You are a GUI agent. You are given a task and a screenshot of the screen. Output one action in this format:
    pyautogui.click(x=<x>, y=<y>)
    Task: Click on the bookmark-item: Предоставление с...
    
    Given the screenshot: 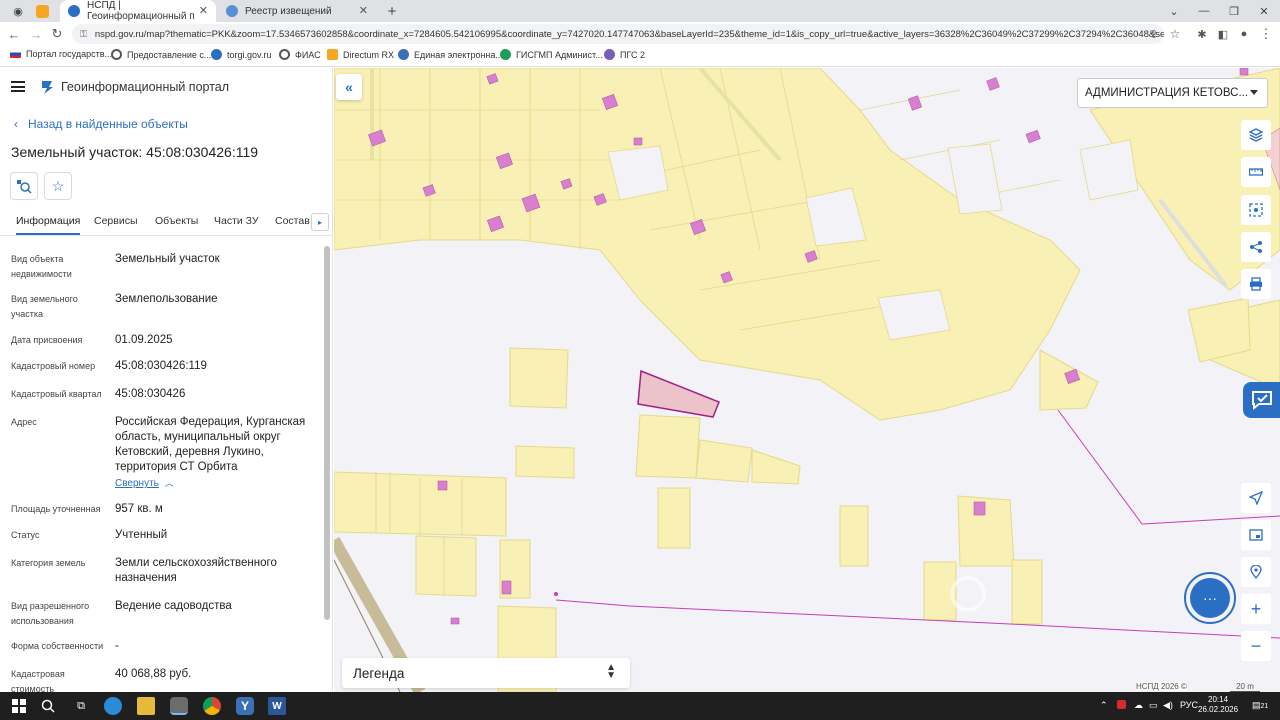 What is the action you would take?
    pyautogui.click(x=161, y=54)
    